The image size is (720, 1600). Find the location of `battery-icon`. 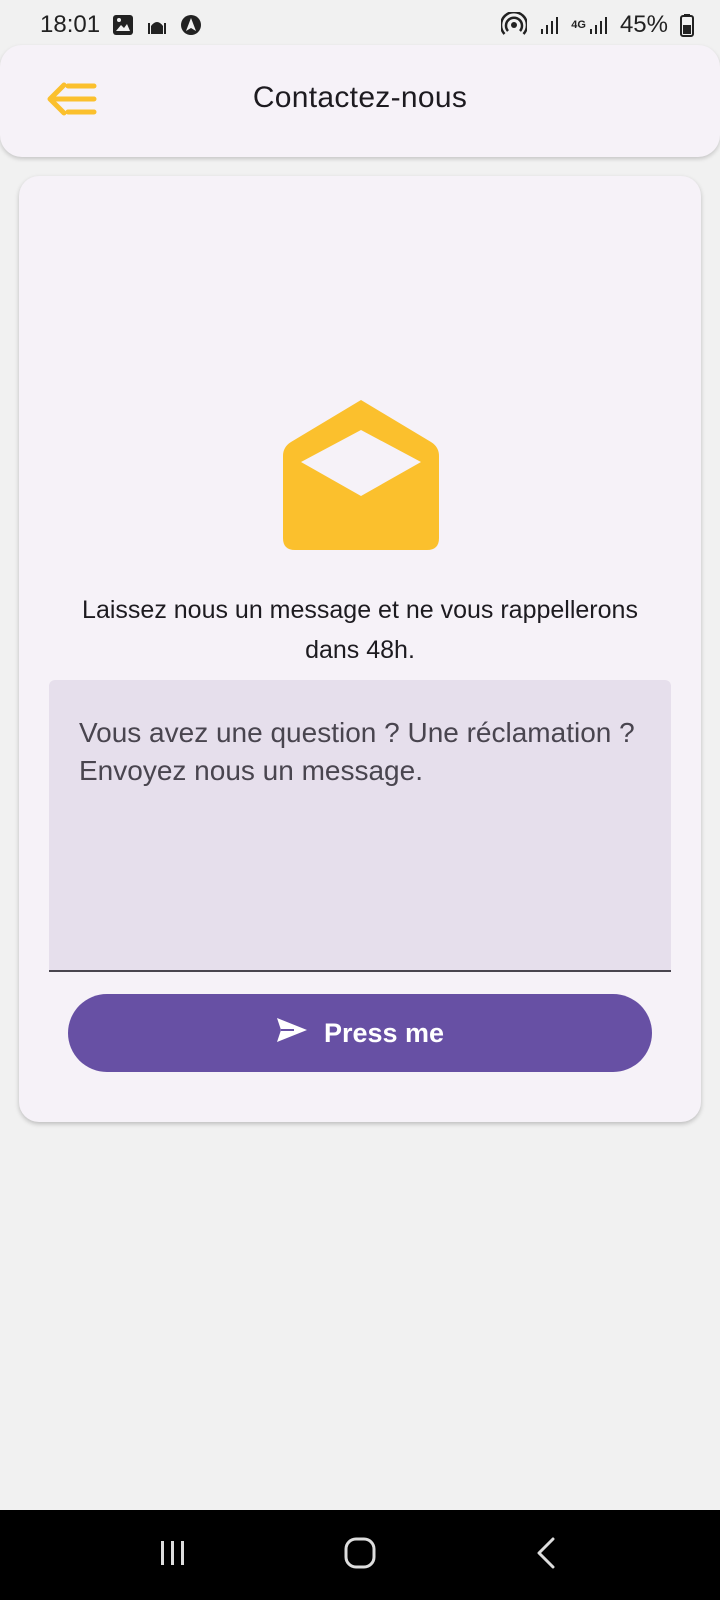

battery-icon is located at coordinates (687, 25).